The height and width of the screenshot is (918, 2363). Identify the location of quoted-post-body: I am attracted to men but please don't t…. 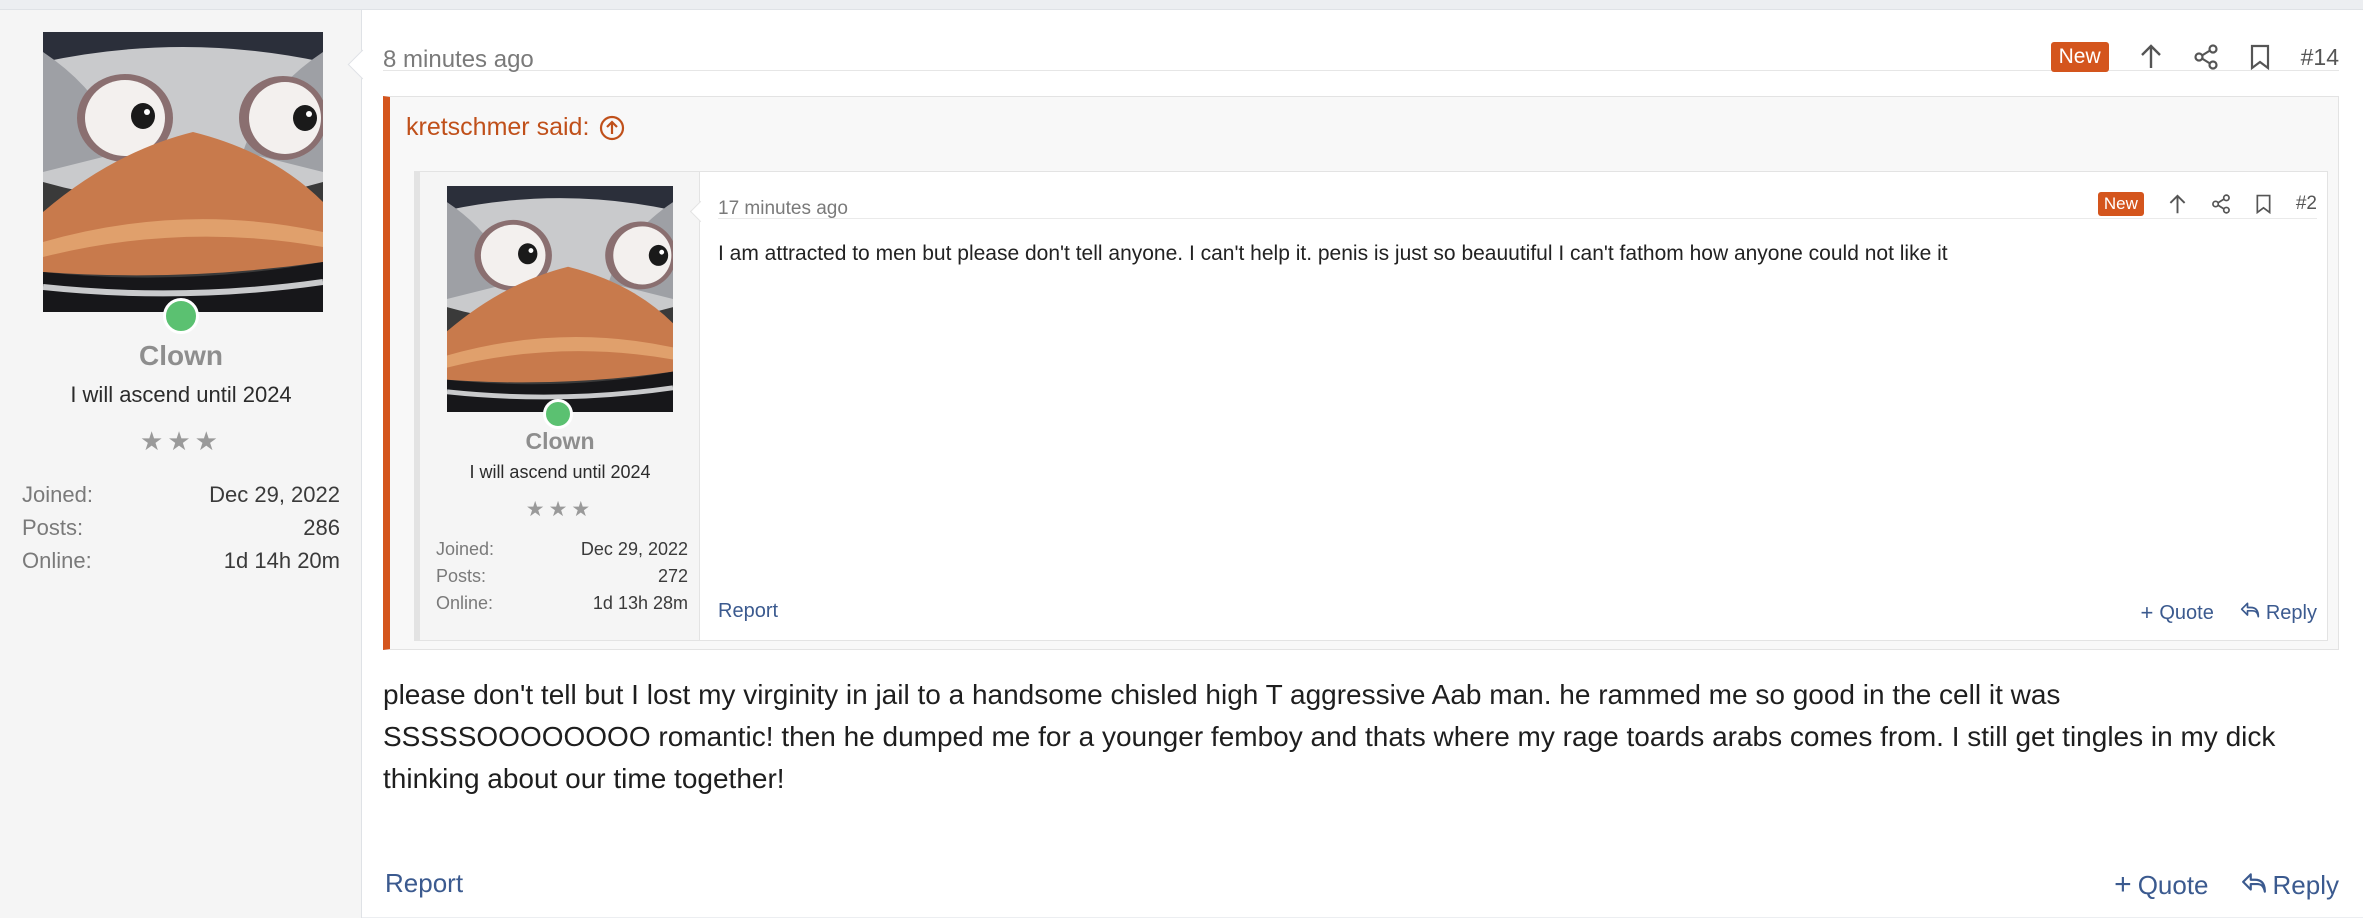
(1333, 253).